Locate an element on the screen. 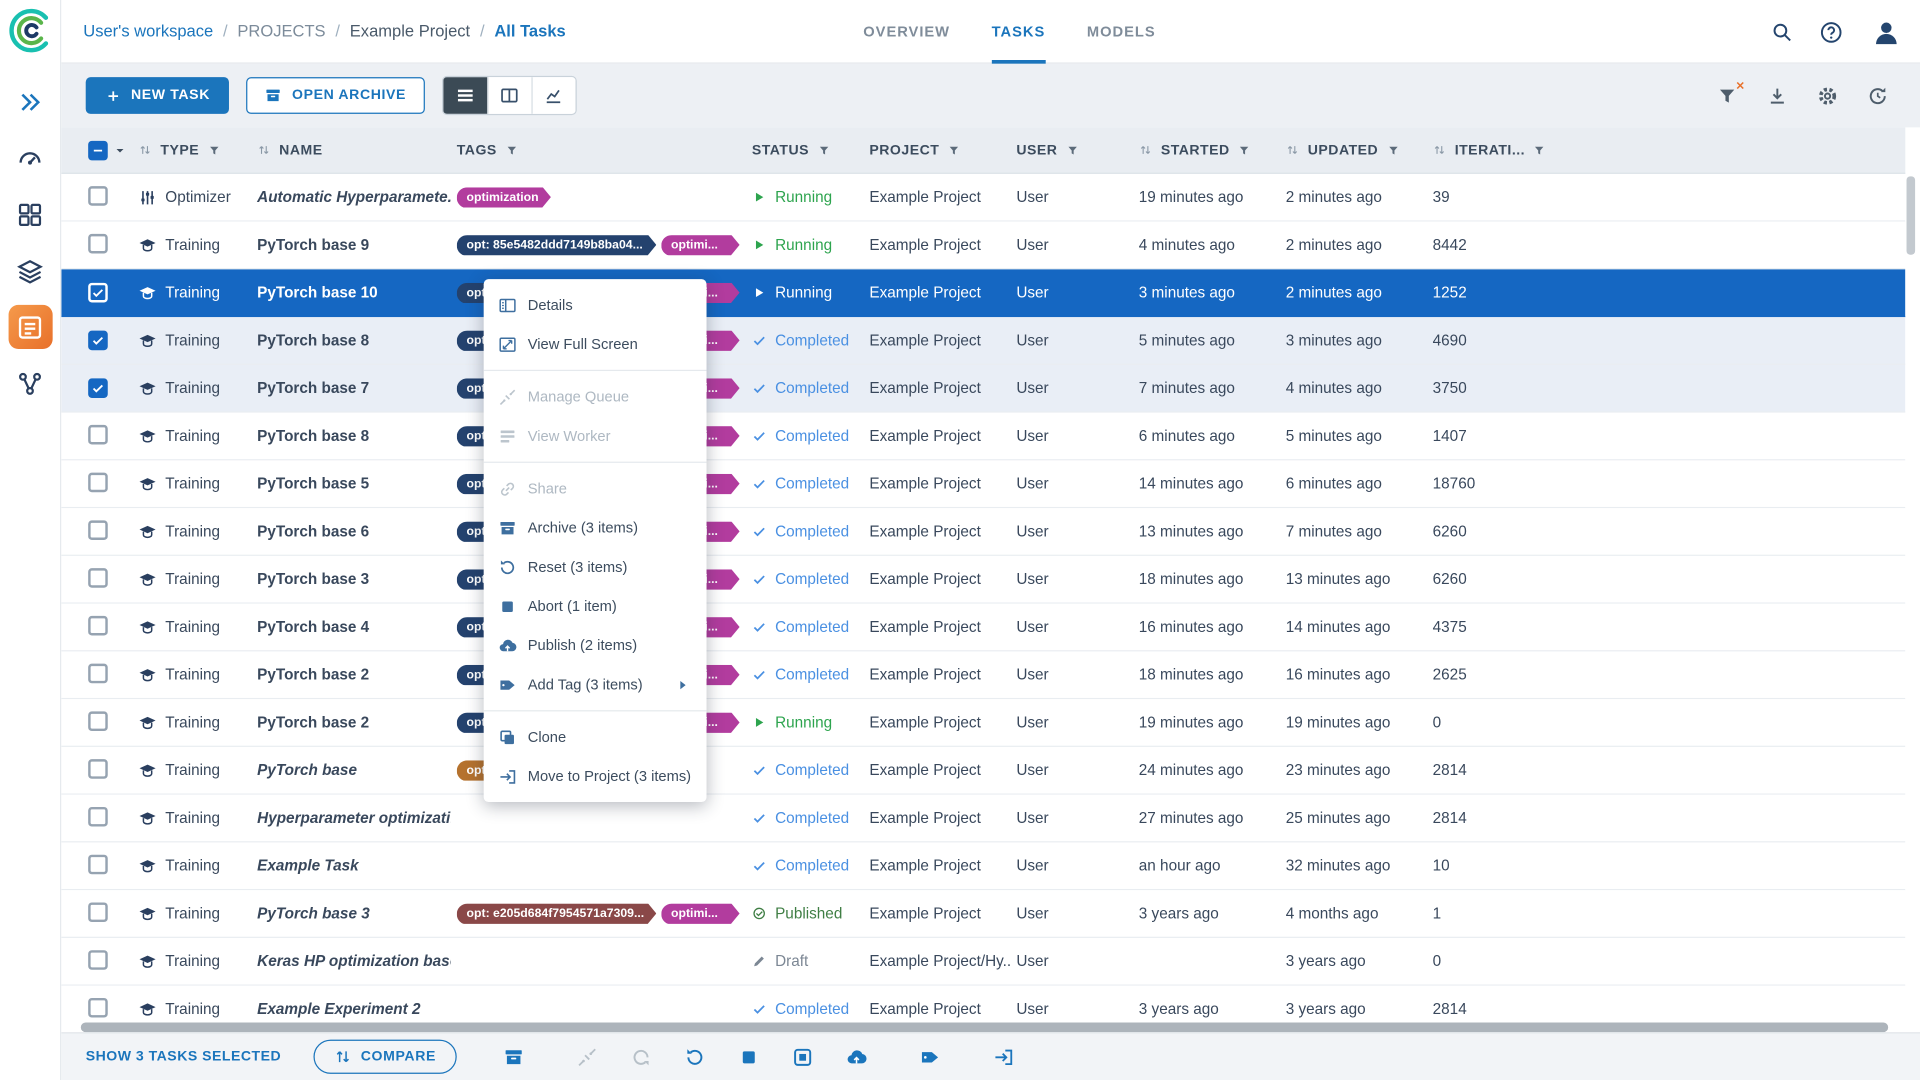 The image size is (1920, 1080). breadcrumb-workspace: User's workspace is located at coordinates (148, 31).